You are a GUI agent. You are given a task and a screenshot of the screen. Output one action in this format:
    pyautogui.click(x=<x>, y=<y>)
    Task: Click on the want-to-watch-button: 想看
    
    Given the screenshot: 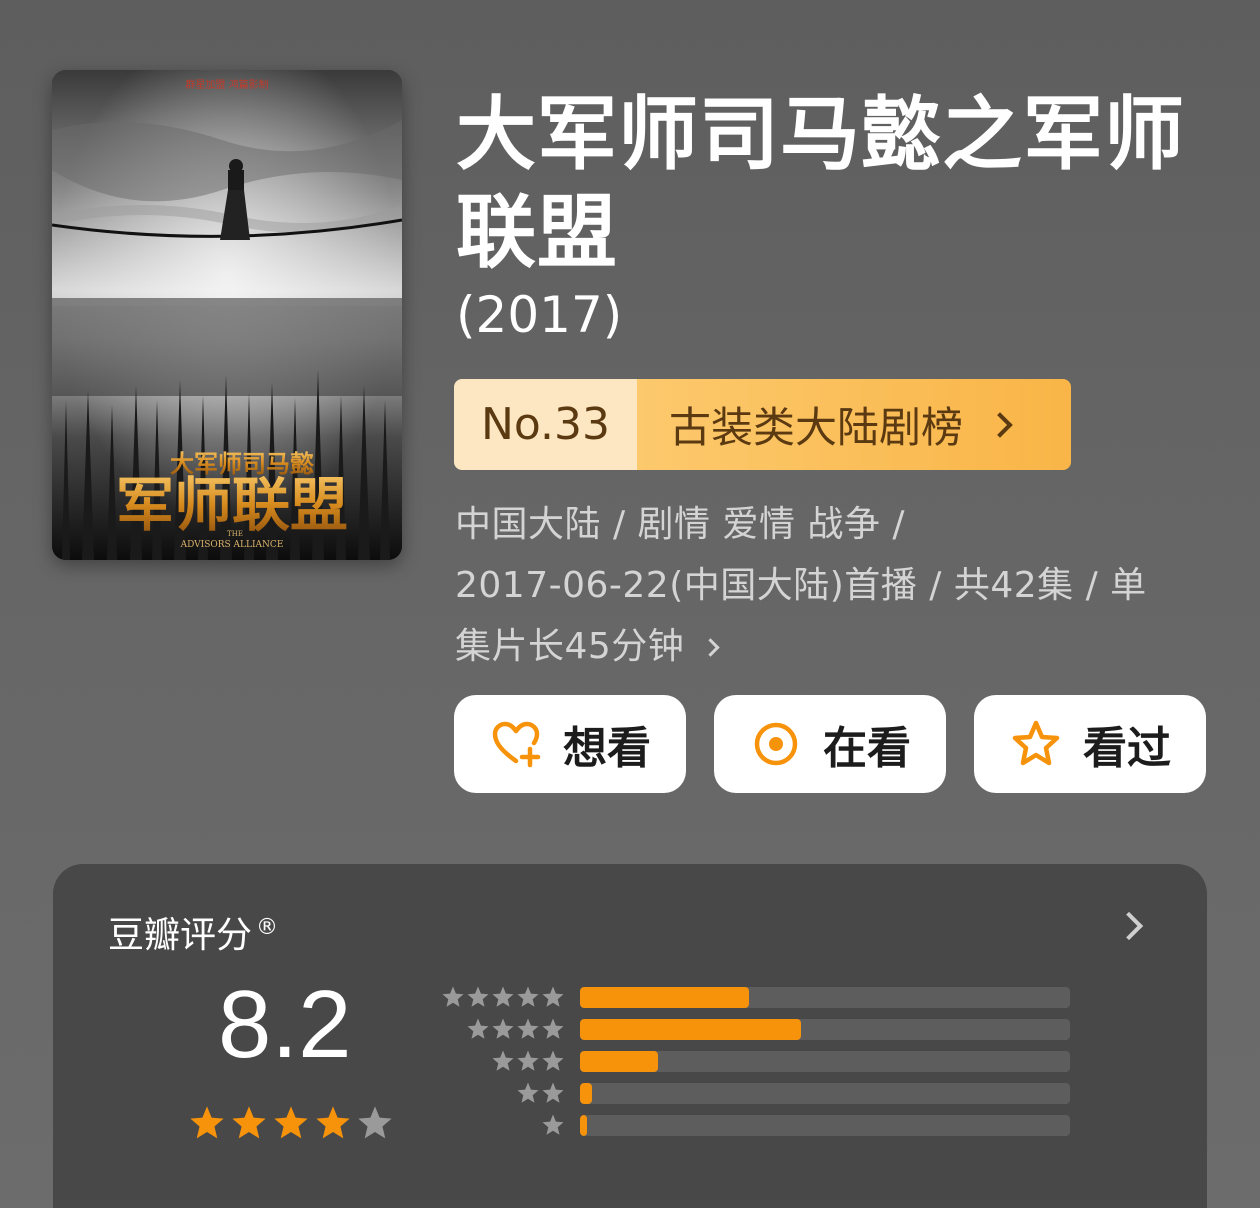 What is the action you would take?
    pyautogui.click(x=570, y=744)
    